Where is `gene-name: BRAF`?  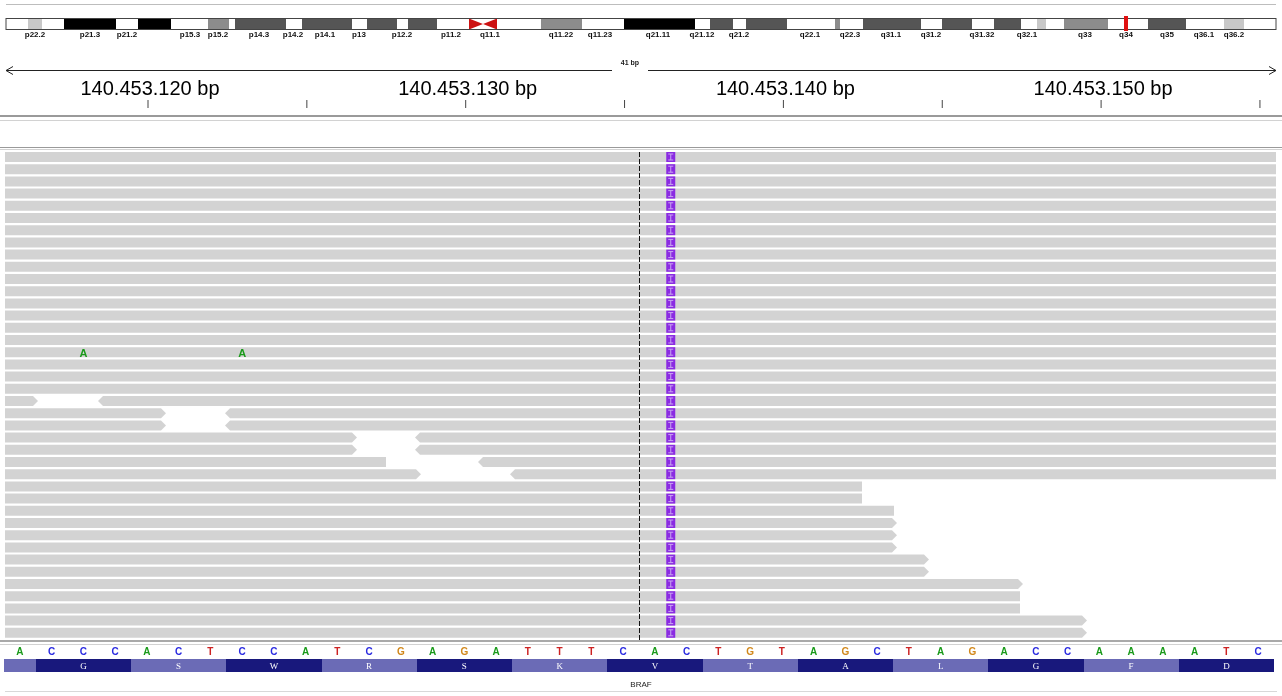
gene-name: BRAF is located at coordinates (641, 685).